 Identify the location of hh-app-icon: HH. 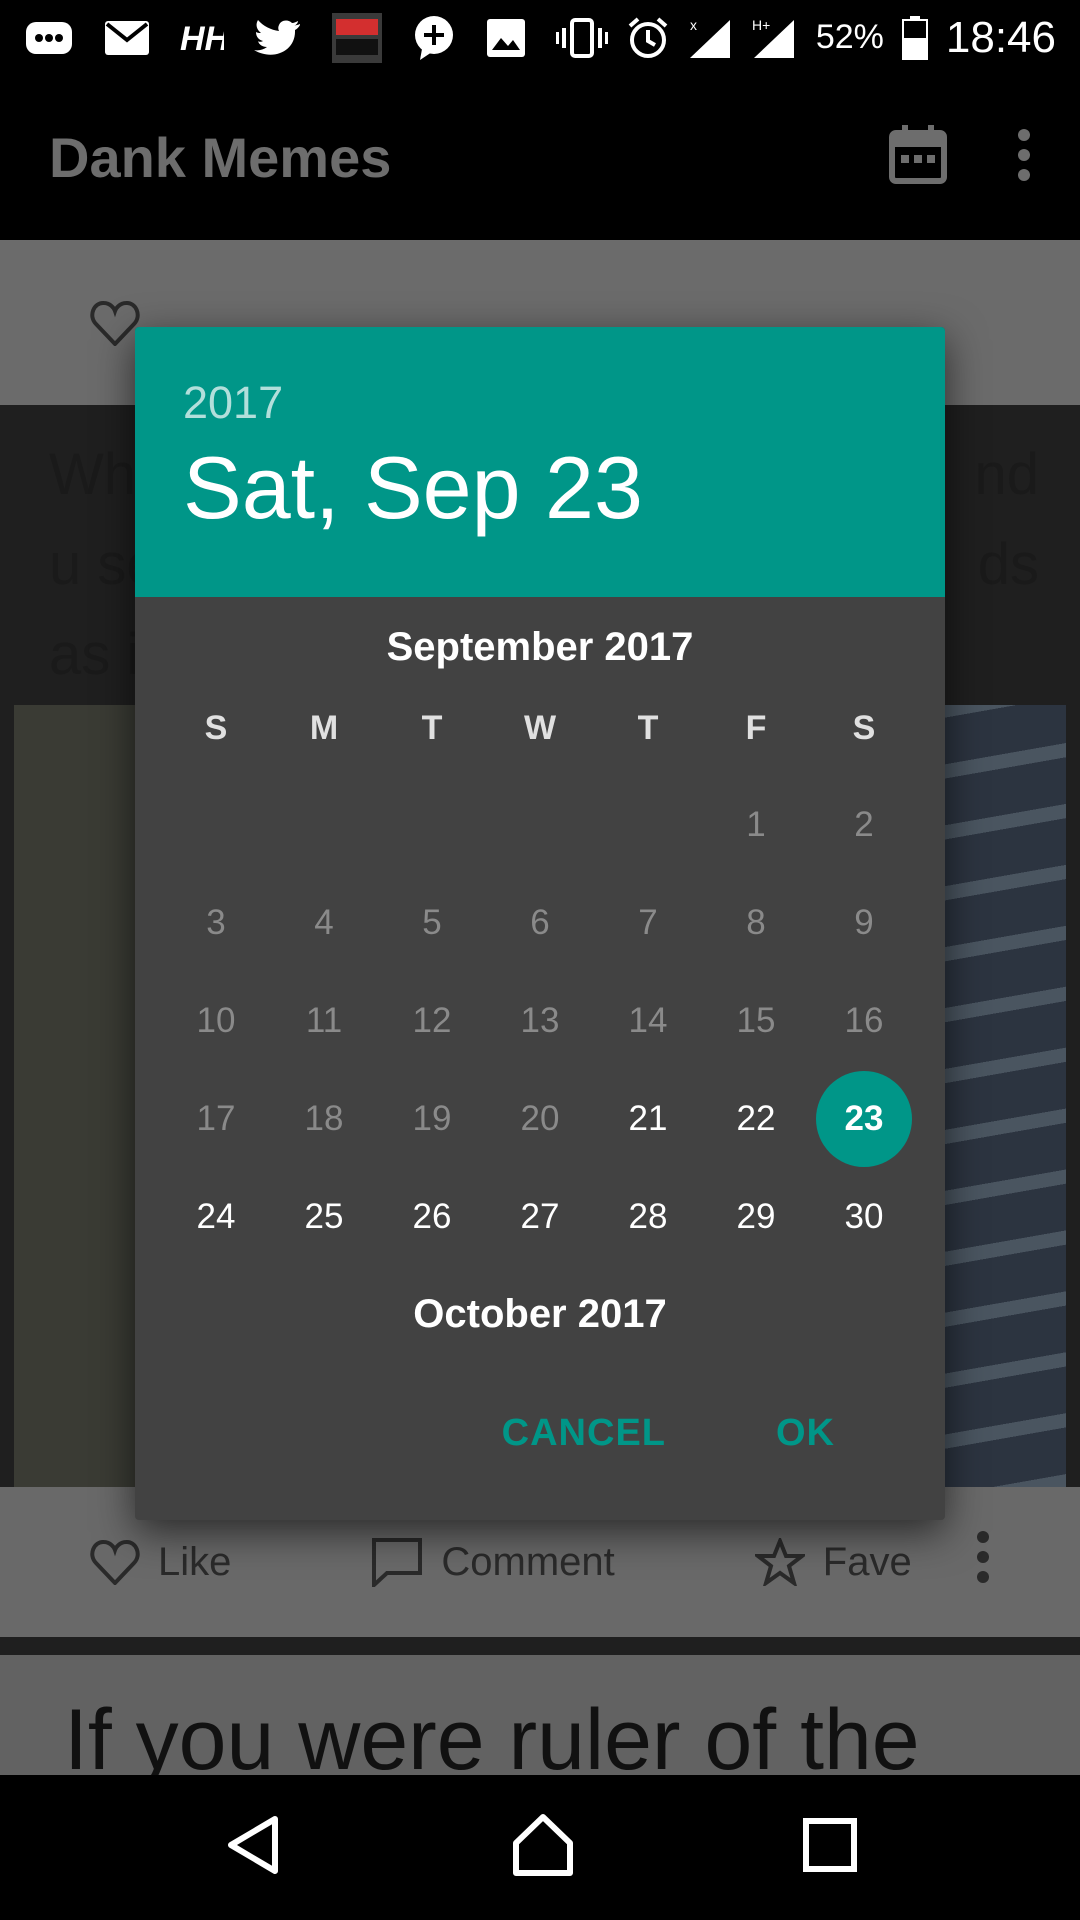
(202, 38).